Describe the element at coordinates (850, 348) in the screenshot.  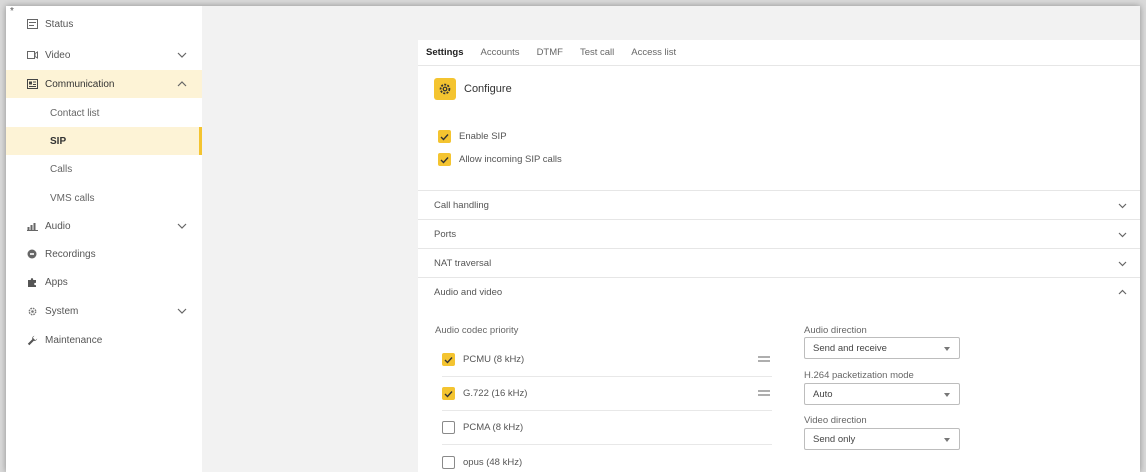
I see `audio-direction-value: Send and receive` at that location.